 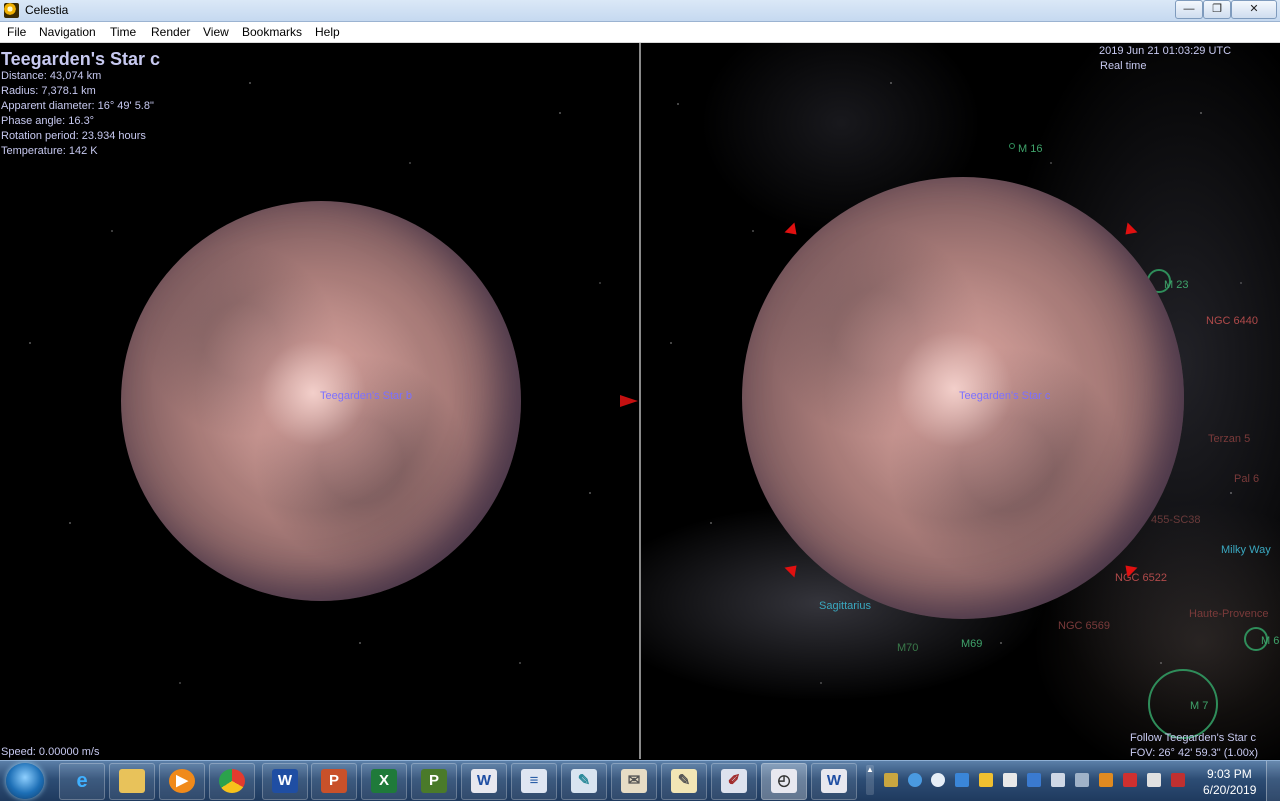 I want to click on menu-view: View, so click(x=216, y=32).